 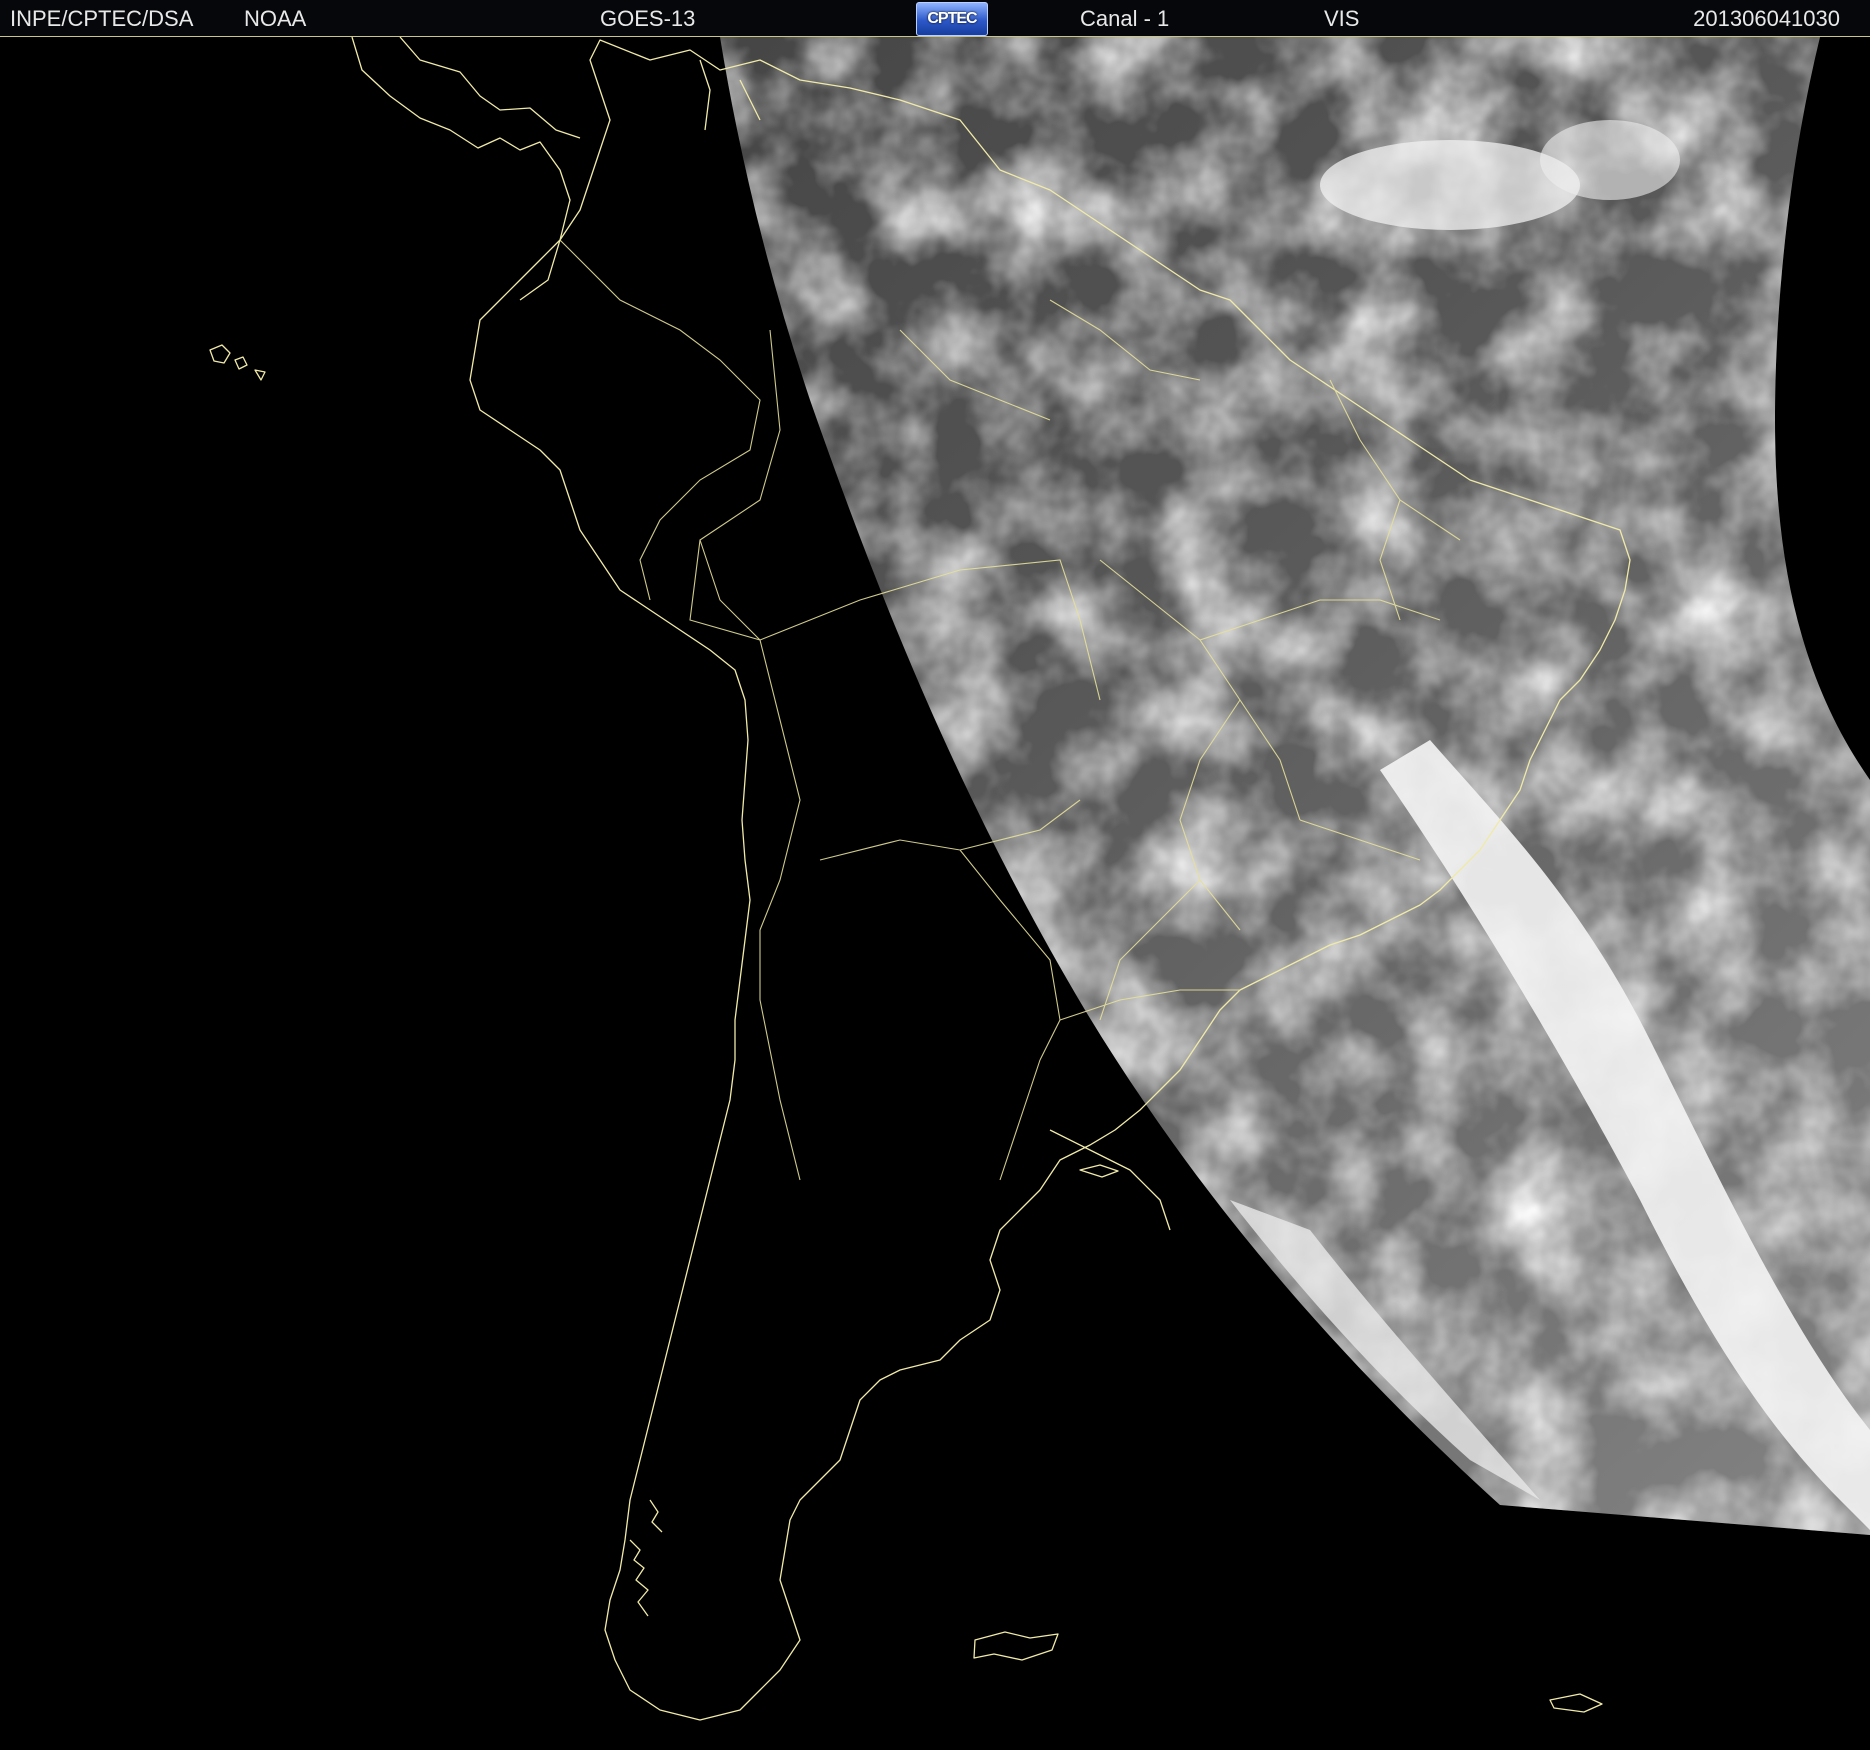 I want to click on agency-label: NOAA, so click(x=275, y=18).